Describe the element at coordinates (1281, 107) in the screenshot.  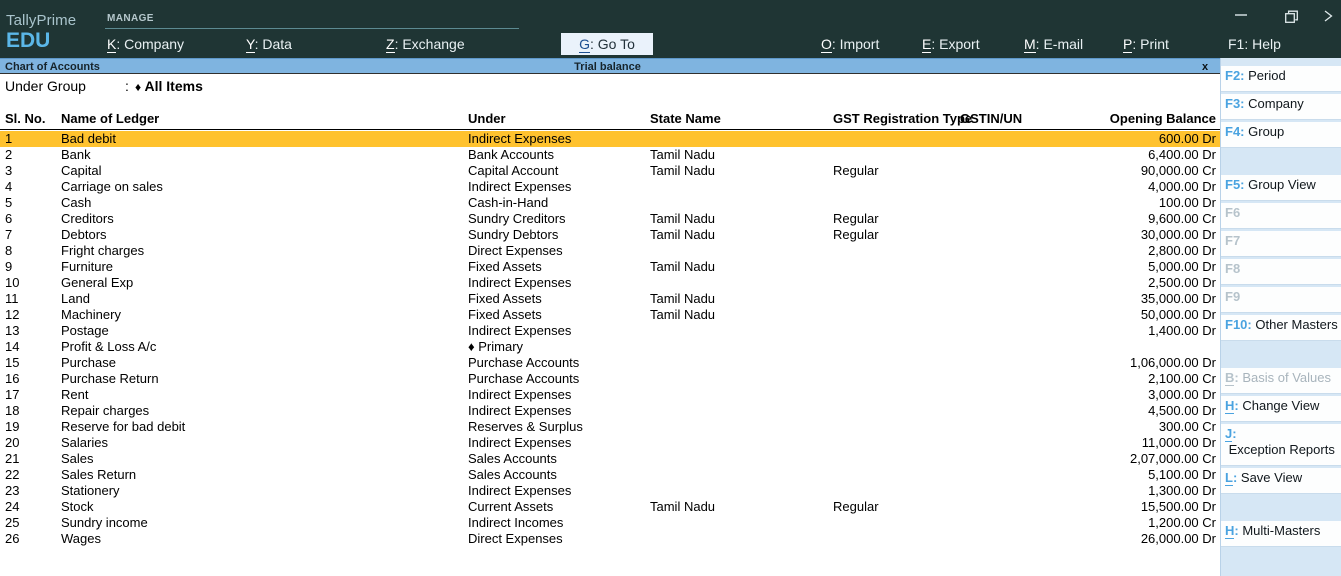
I see `panel-item-company: F3: Company` at that location.